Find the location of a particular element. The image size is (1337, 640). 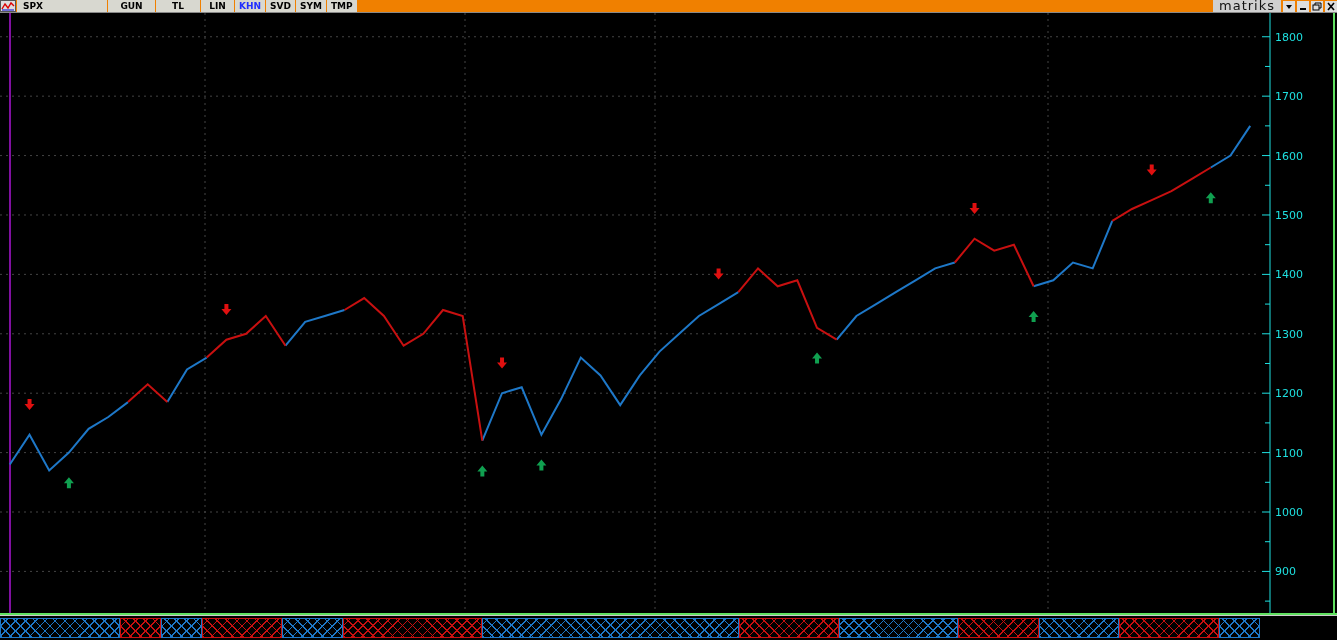

axis-label: 1700 is located at coordinates (1289, 97).